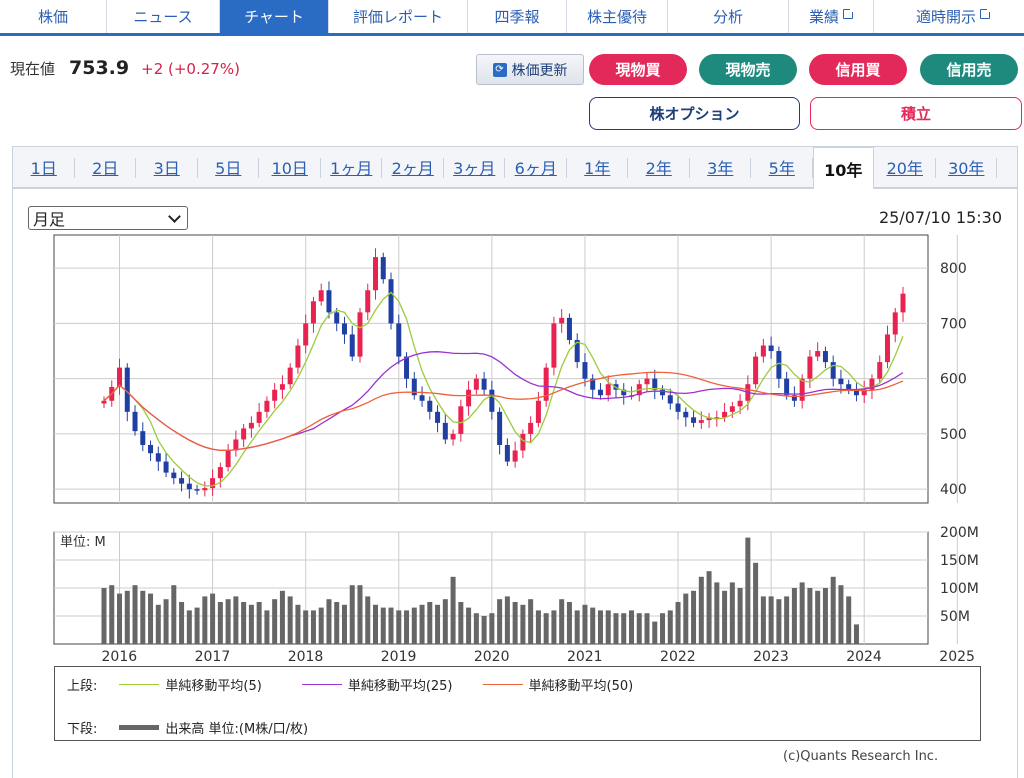  I want to click on external-link-icon, so click(849, 12).